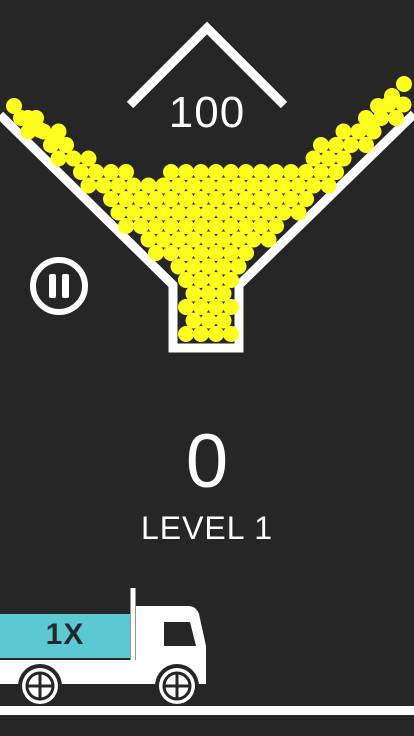  What do you see at coordinates (177, 686) in the screenshot?
I see `front-wheel` at bounding box center [177, 686].